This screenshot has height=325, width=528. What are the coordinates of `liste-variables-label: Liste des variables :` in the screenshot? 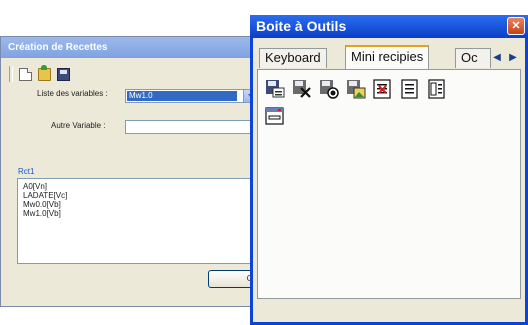 It's located at (72, 93).